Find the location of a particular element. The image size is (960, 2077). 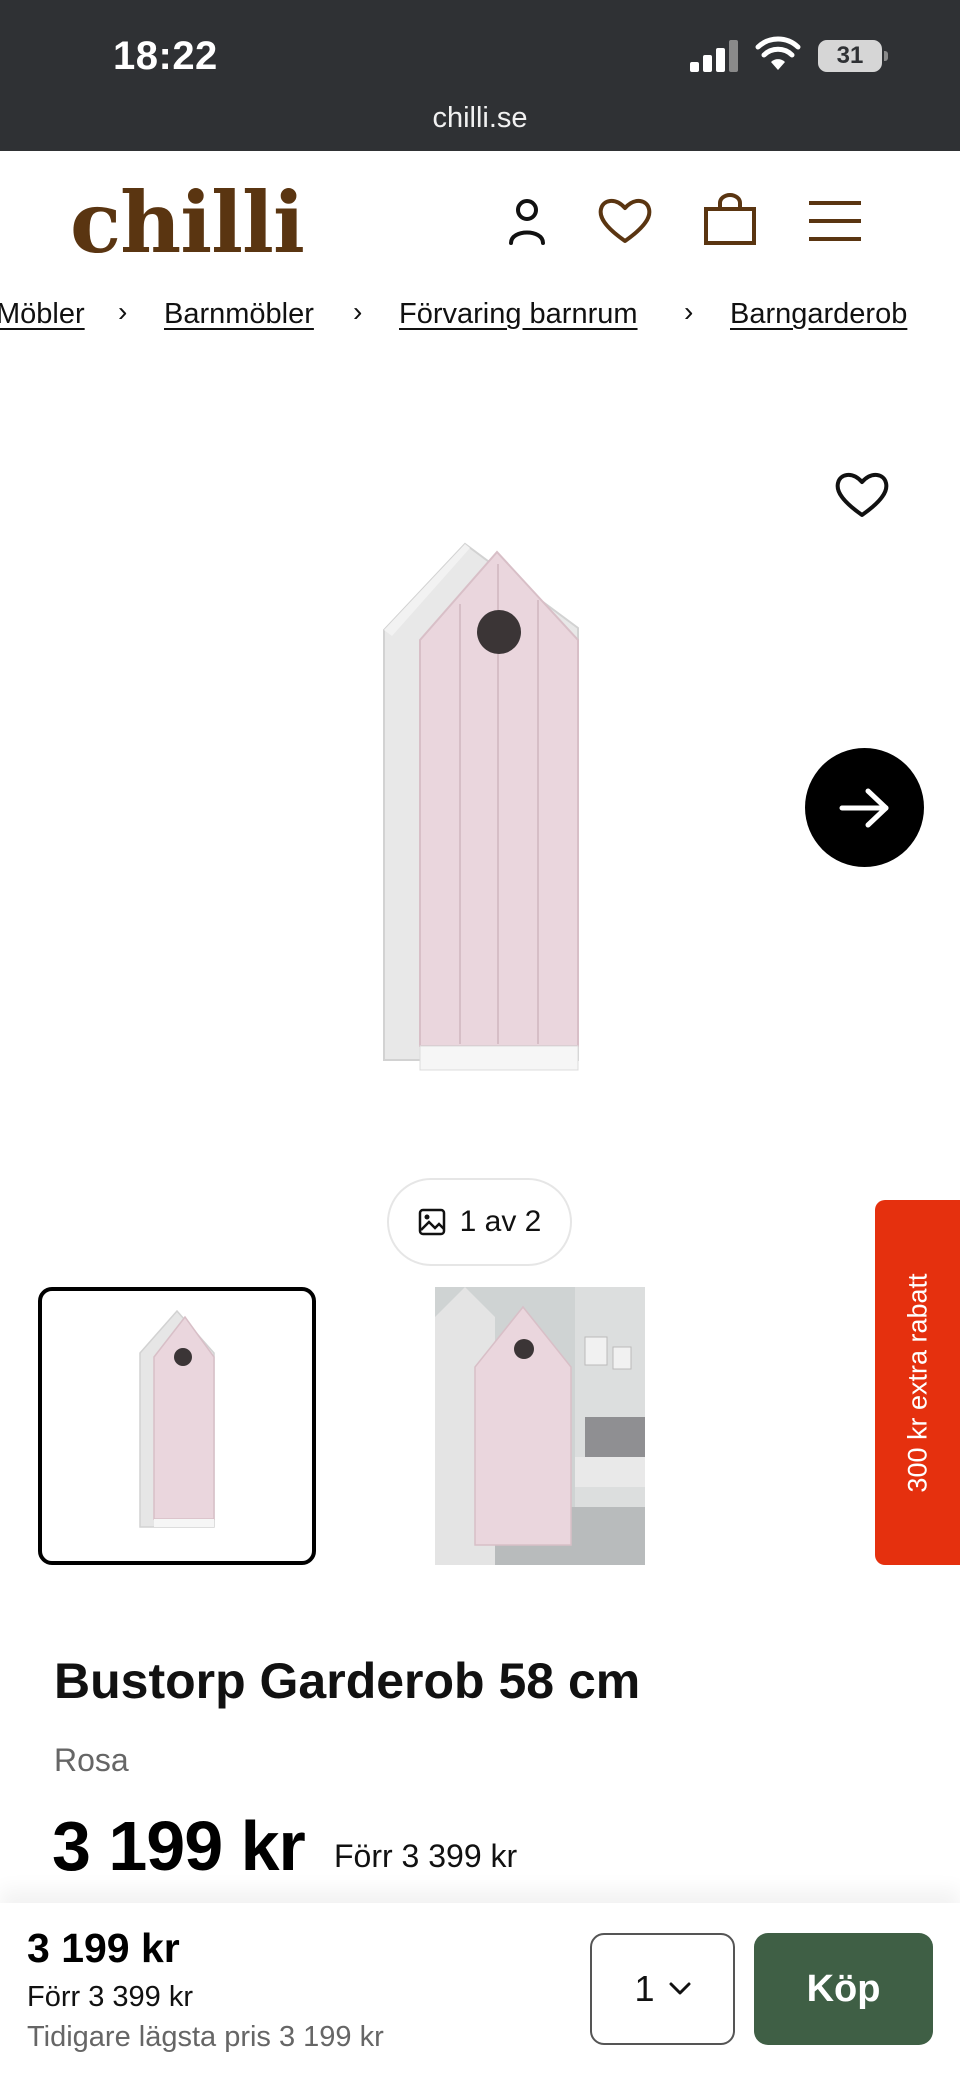

shopping-bag-icon is located at coordinates (730, 221).